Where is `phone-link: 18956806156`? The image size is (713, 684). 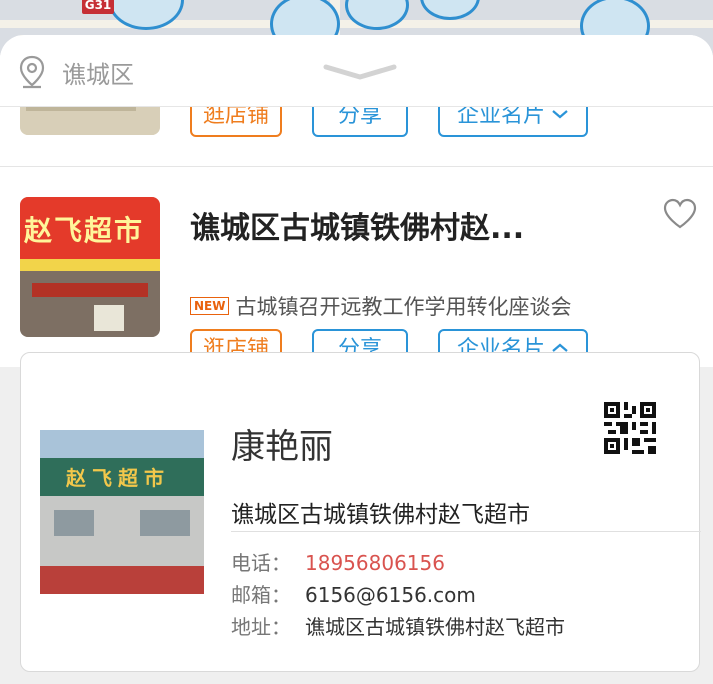 phone-link: 18956806156 is located at coordinates (375, 563).